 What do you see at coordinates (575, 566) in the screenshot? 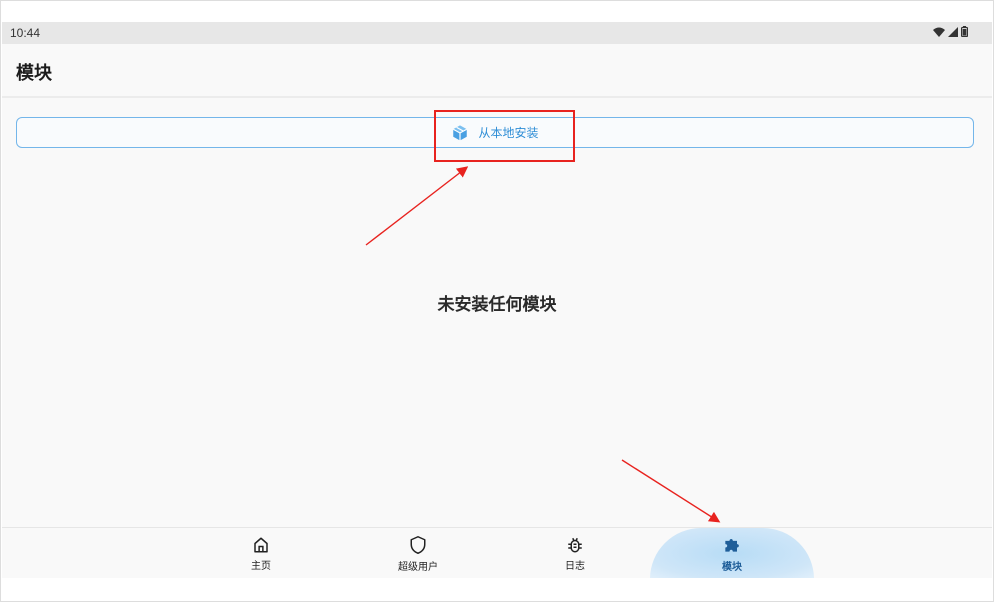
I see `nav-label-logs: 日志` at bounding box center [575, 566].